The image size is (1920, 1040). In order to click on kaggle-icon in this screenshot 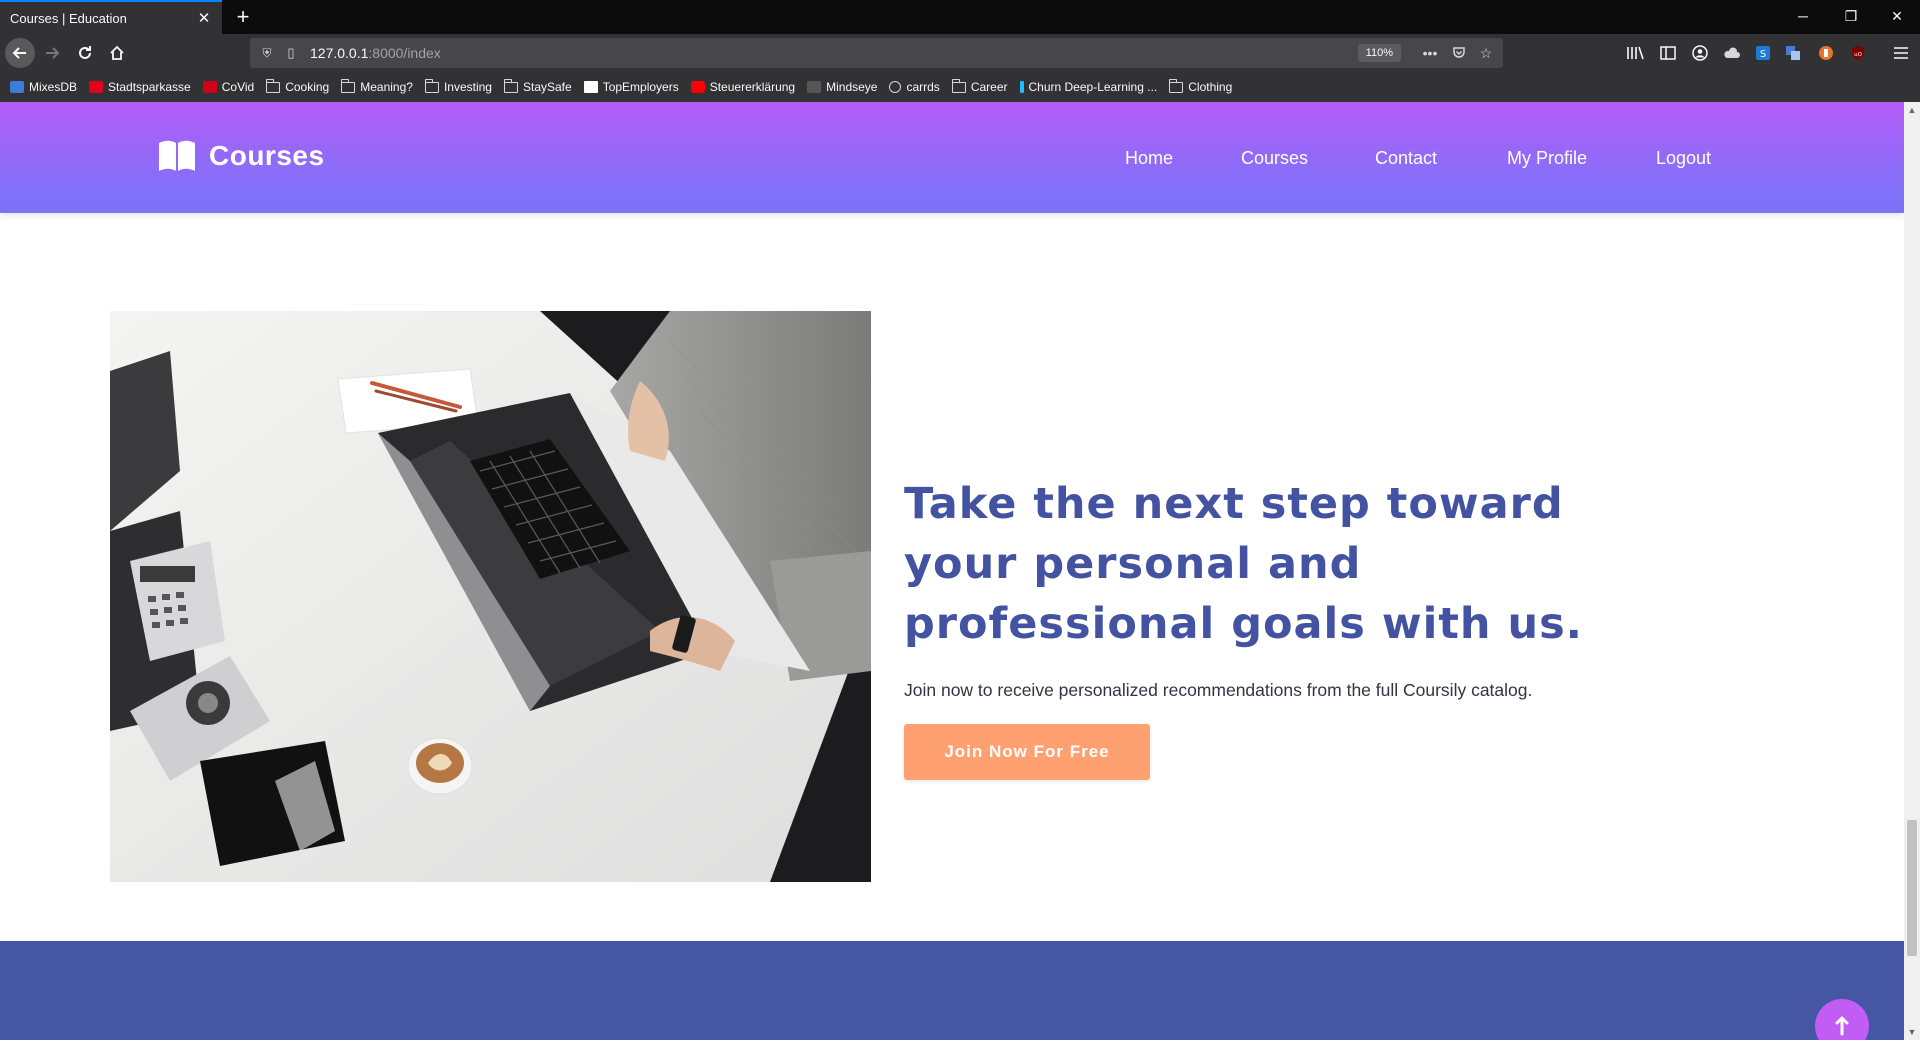, I will do `click(1021, 87)`.